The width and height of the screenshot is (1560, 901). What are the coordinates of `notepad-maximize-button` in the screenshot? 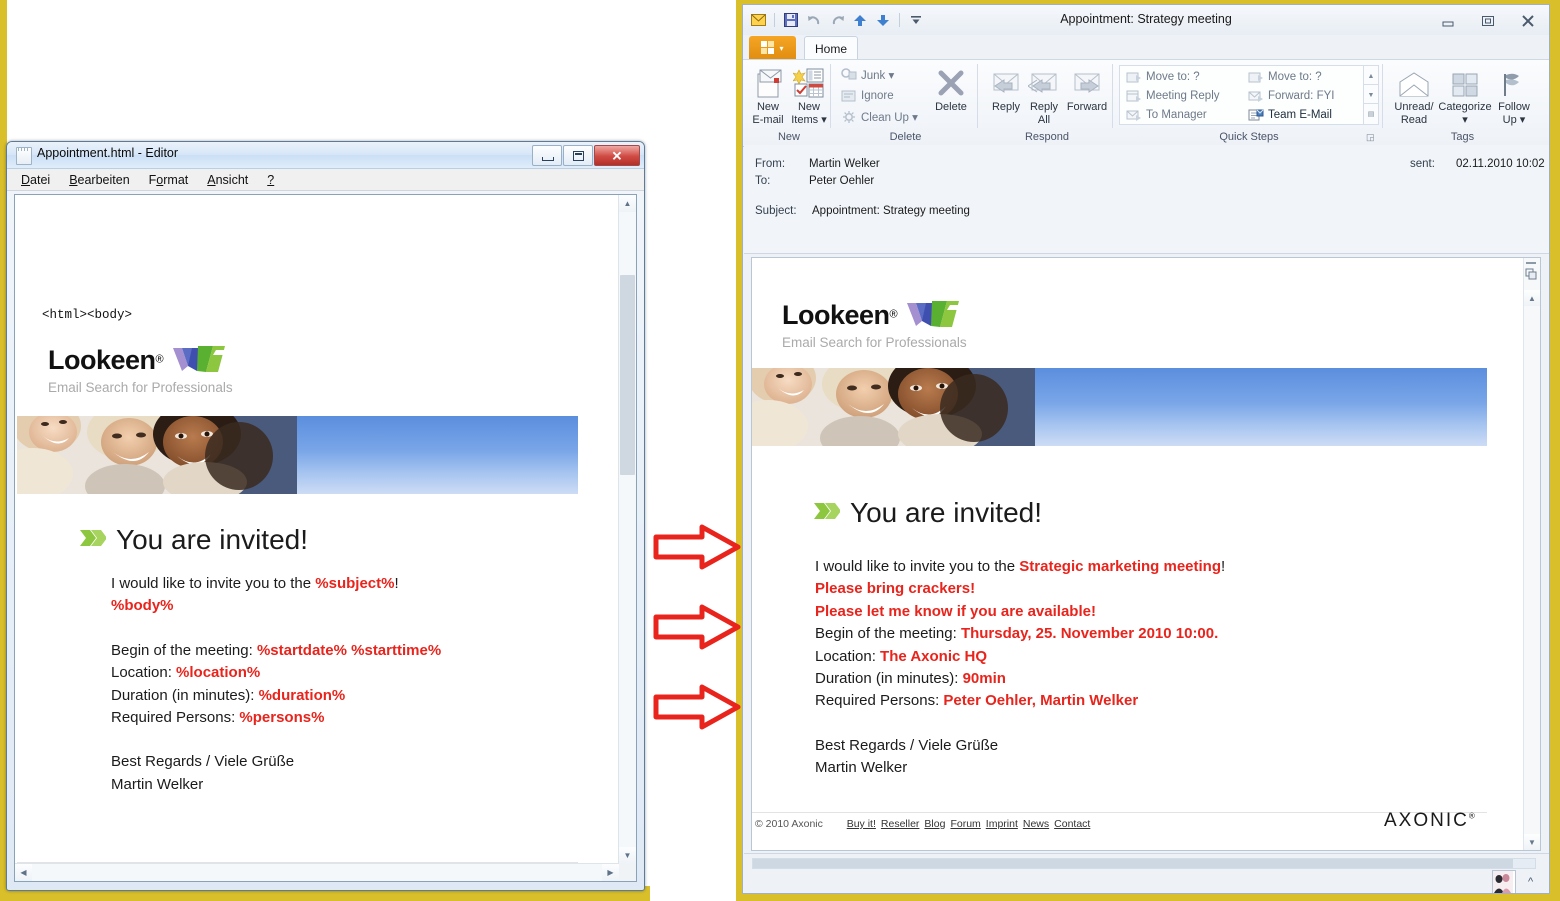 It's located at (578, 155).